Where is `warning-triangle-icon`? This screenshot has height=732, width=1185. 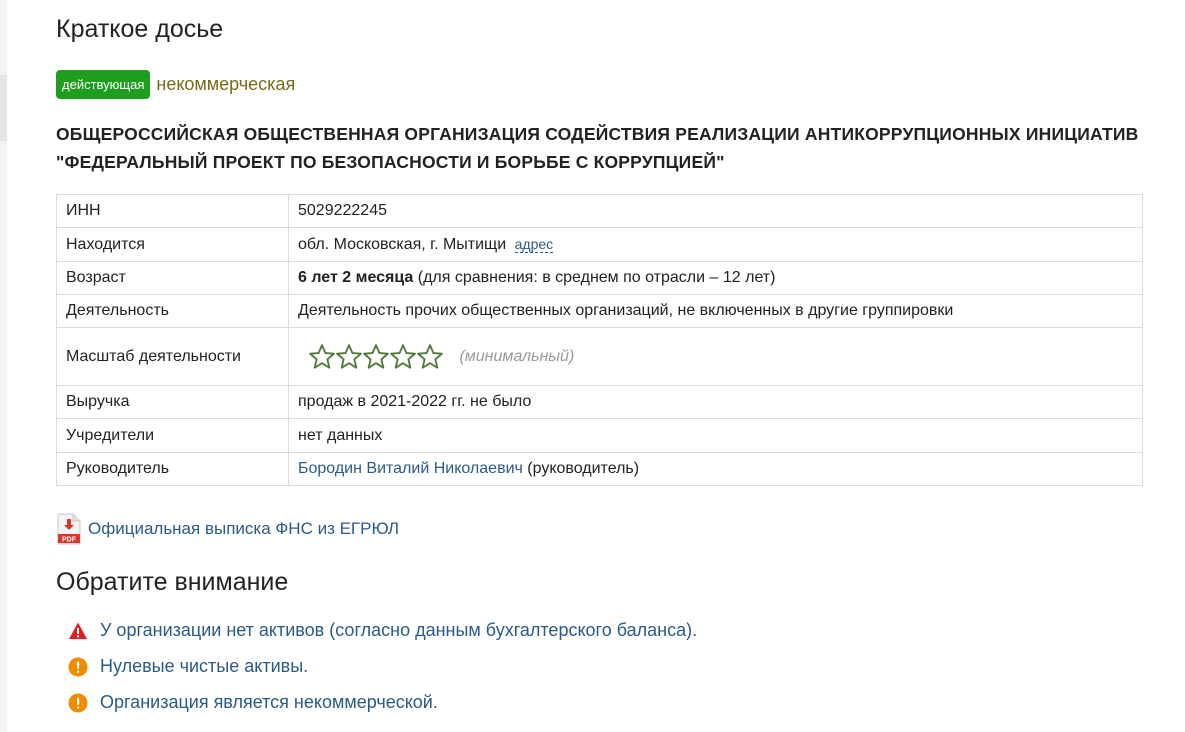 warning-triangle-icon is located at coordinates (78, 630).